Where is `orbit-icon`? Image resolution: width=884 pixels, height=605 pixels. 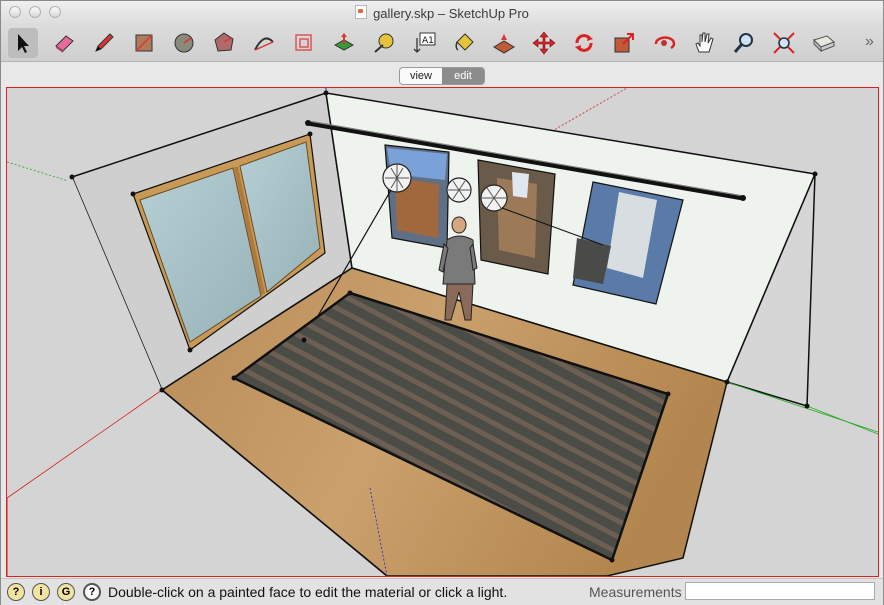 orbit-icon is located at coordinates (665, 43).